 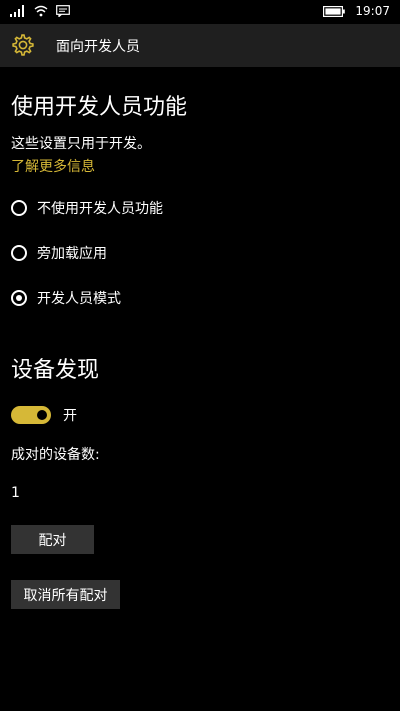 I want to click on radio-no-developer-features: 不使用开发人员功能, so click(x=87, y=208).